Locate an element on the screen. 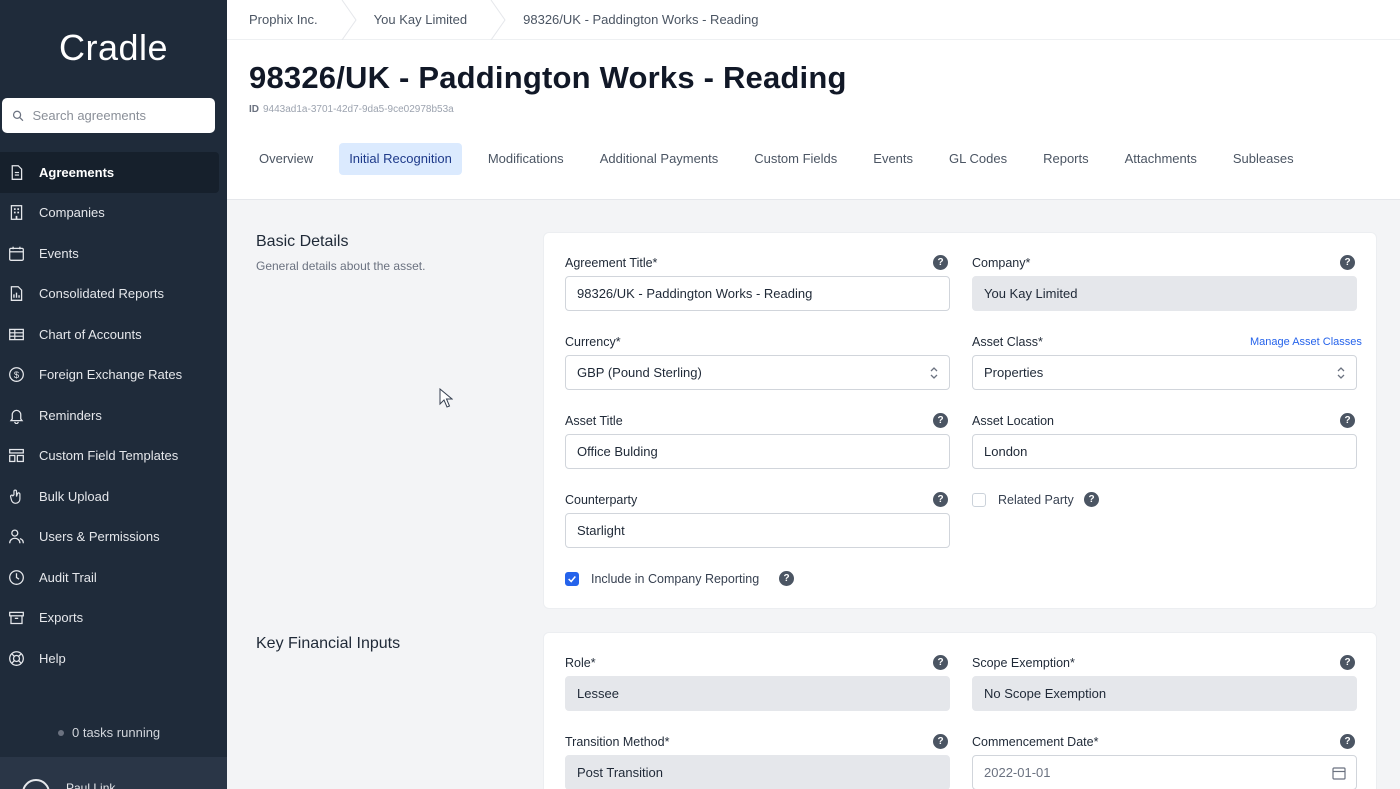 This screenshot has height=789, width=1400. tab-subleases: Subleases is located at coordinates (1263, 159).